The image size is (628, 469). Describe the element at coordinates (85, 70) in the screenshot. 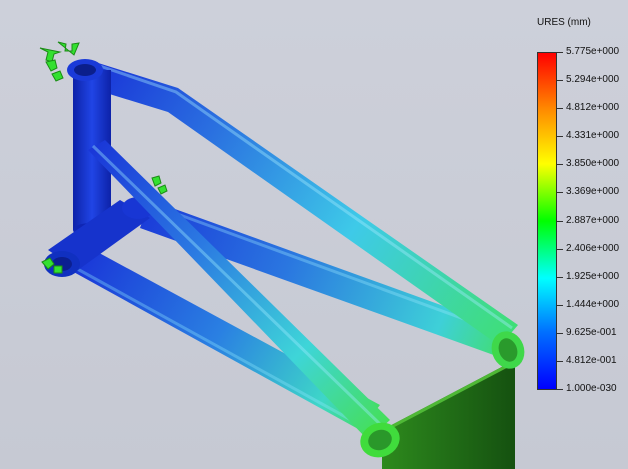

I see `head-tube` at that location.